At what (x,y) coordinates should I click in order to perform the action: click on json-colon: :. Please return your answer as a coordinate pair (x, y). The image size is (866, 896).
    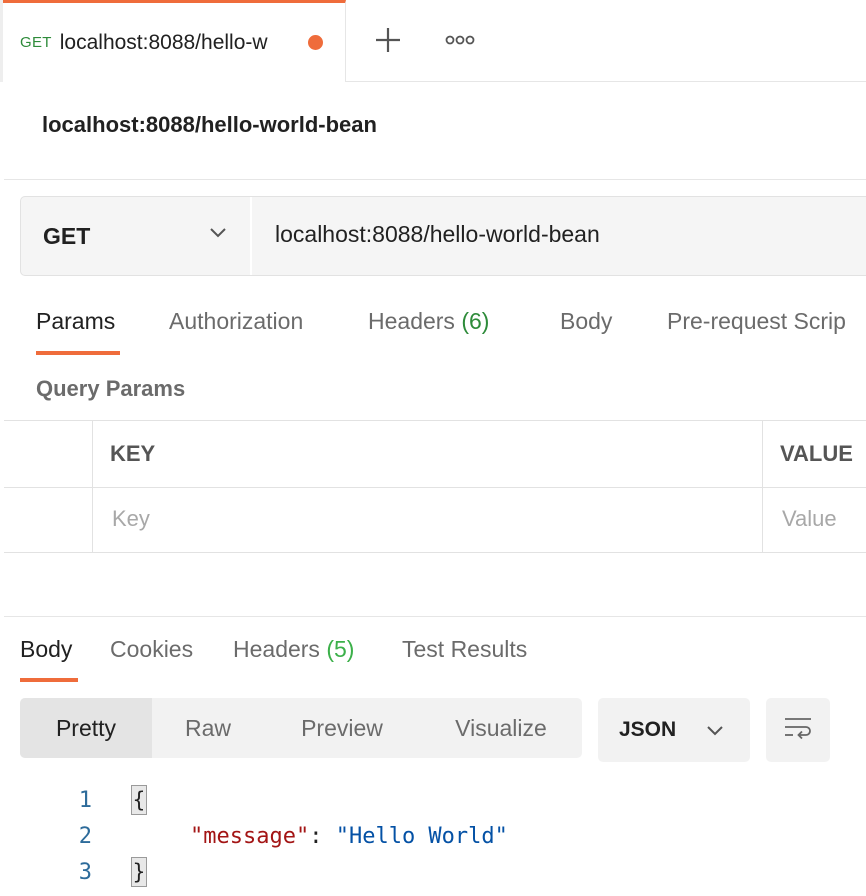
    Looking at the image, I should click on (322, 836).